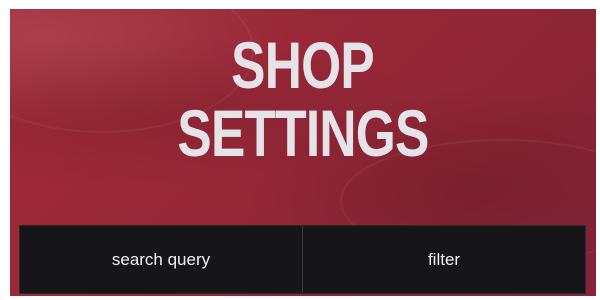 The width and height of the screenshot is (600, 300). I want to click on title-line-1: SHOP, so click(303, 65).